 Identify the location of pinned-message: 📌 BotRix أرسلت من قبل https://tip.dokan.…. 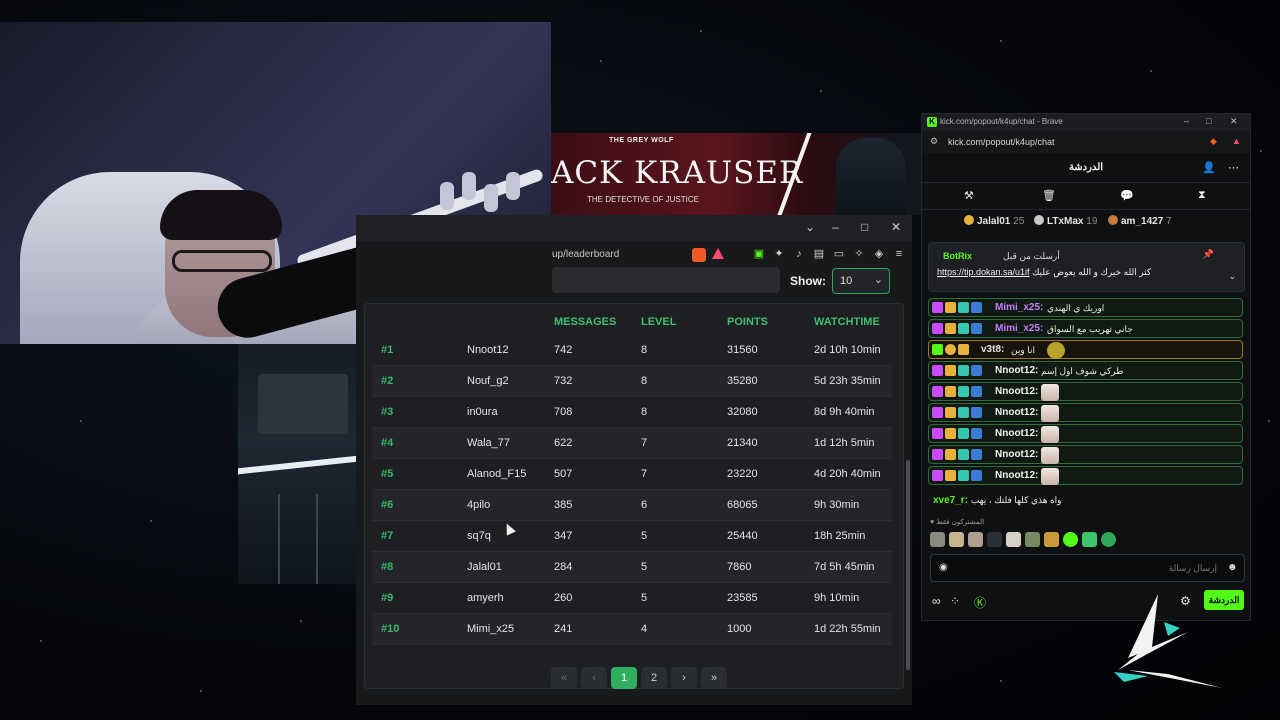
(1086, 267).